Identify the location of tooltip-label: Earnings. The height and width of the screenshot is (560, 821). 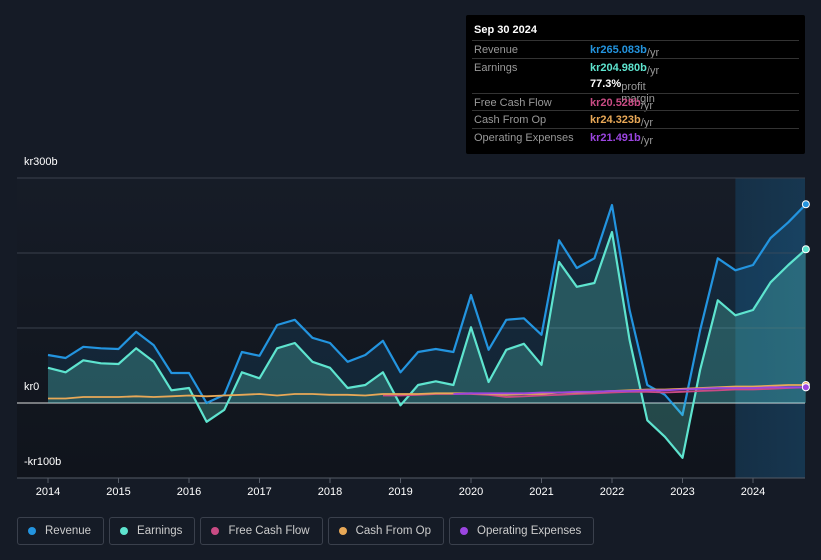
(496, 67).